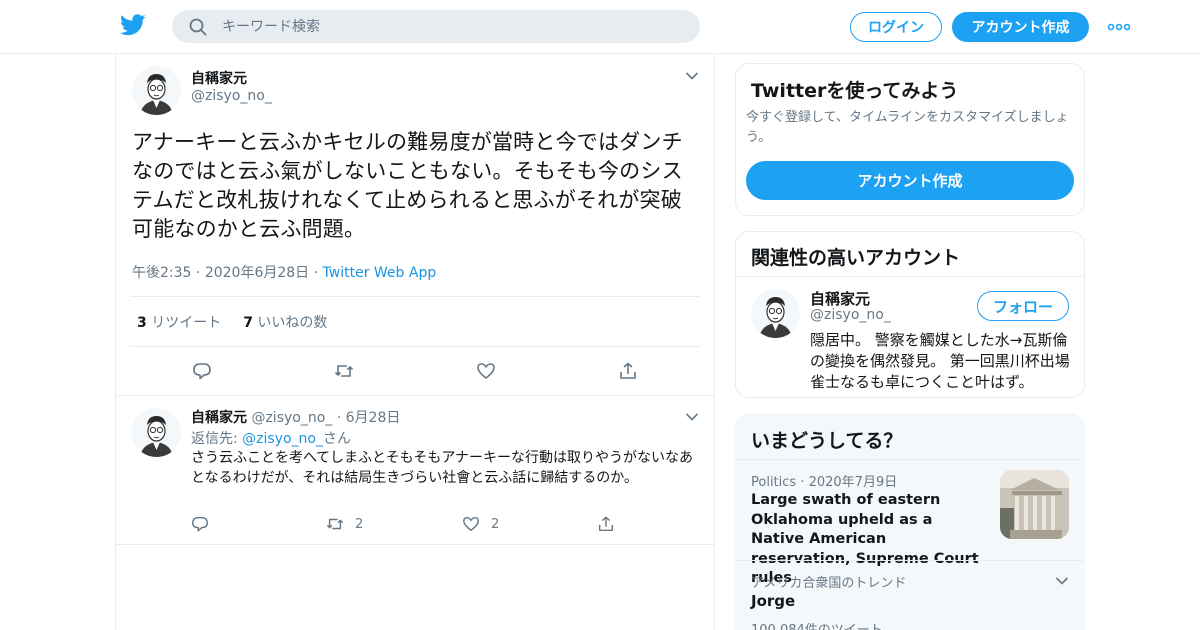  I want to click on search-bar, so click(436, 26).